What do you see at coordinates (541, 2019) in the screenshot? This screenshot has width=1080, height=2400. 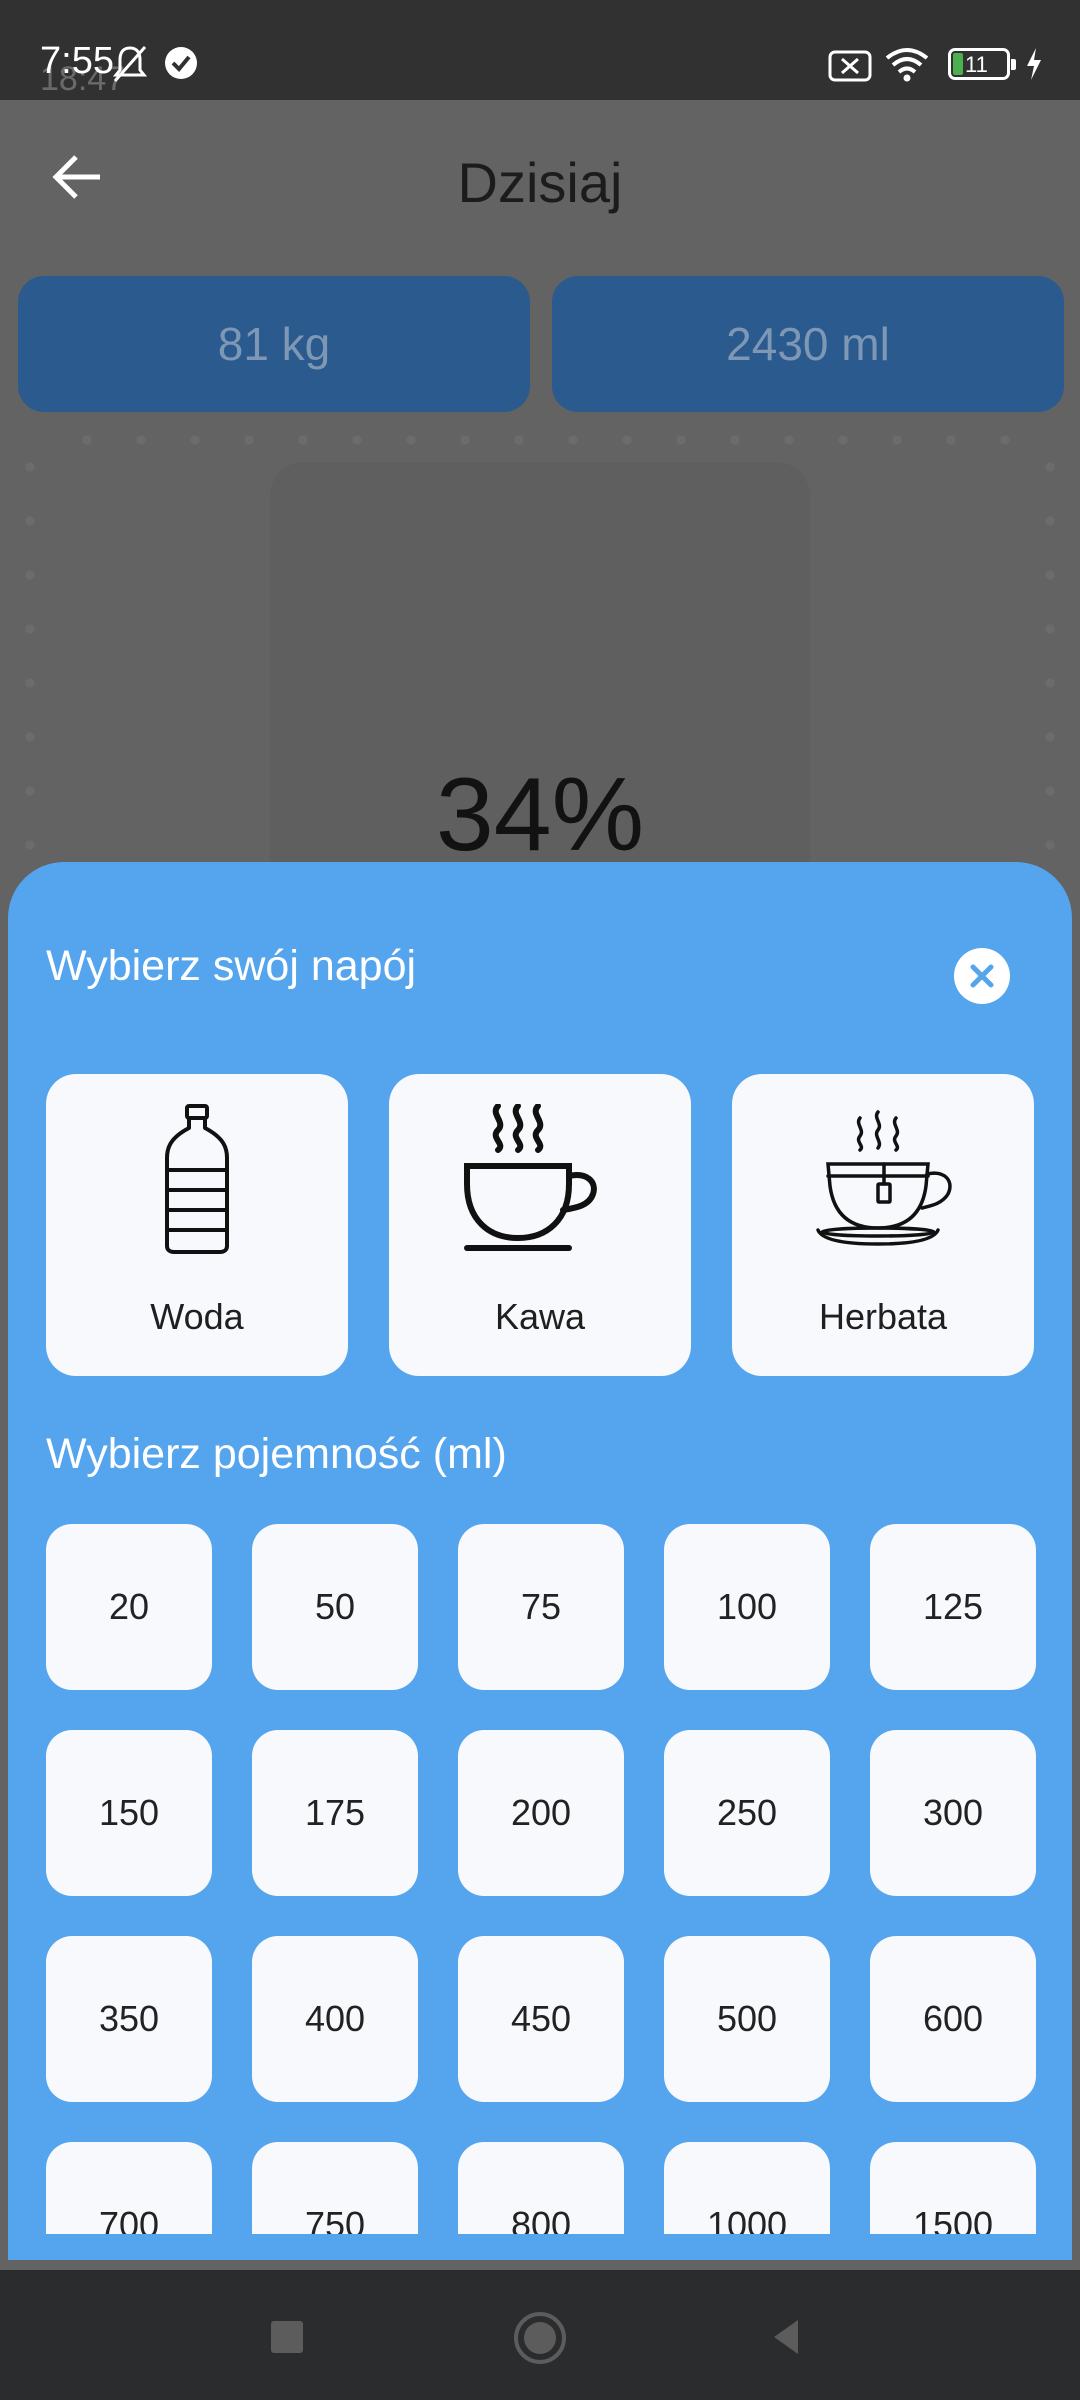 I see `volume-option: 450` at bounding box center [541, 2019].